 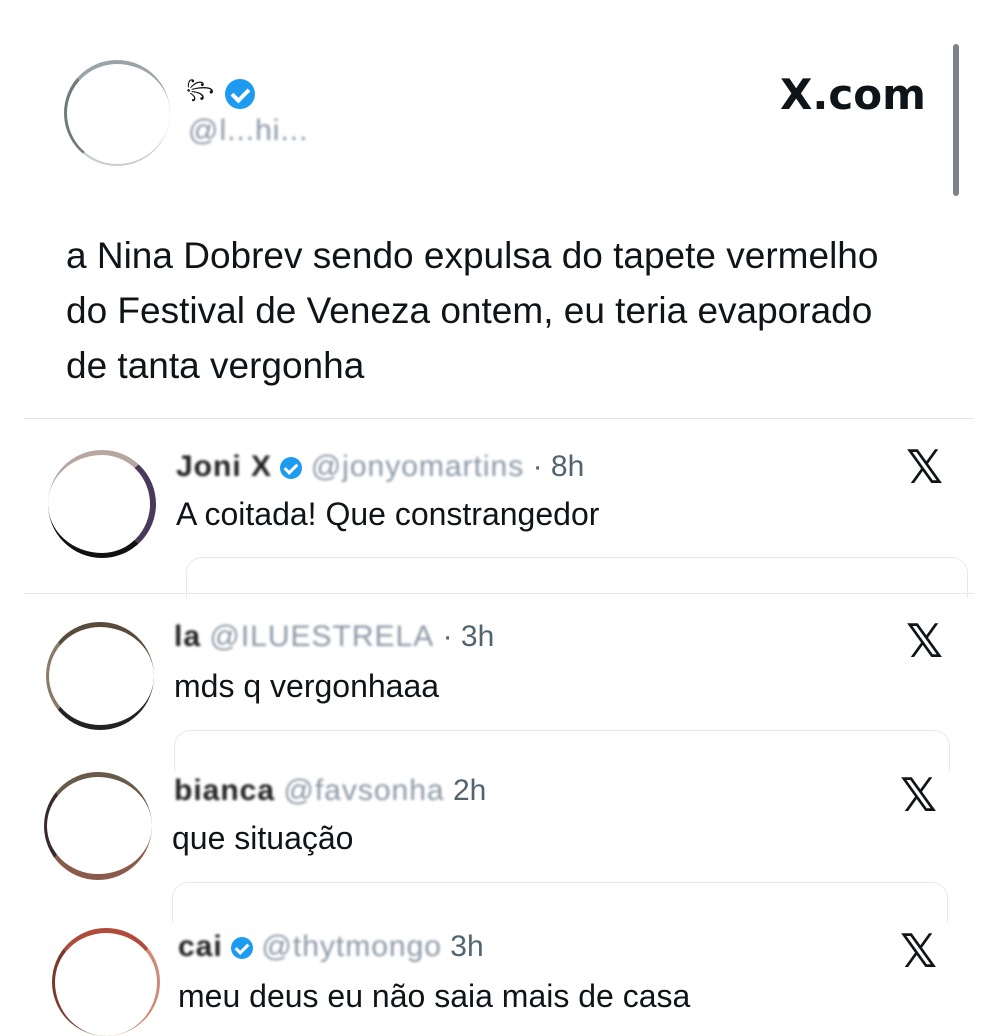 I want to click on reply-time: · 8h, so click(x=559, y=466).